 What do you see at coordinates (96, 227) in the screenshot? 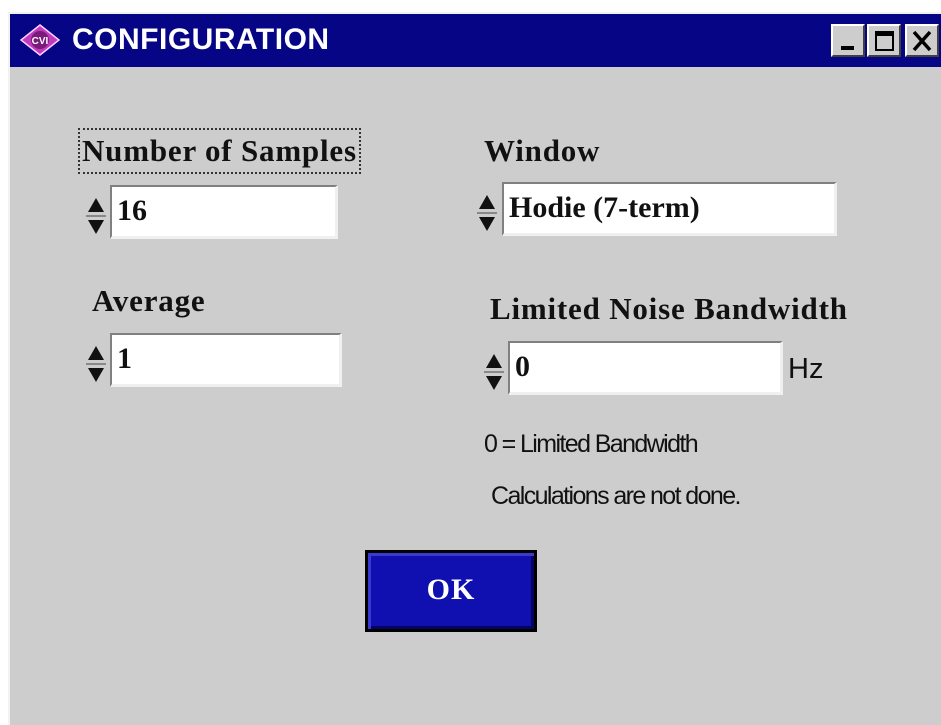
I see `samples-decrement-icon` at bounding box center [96, 227].